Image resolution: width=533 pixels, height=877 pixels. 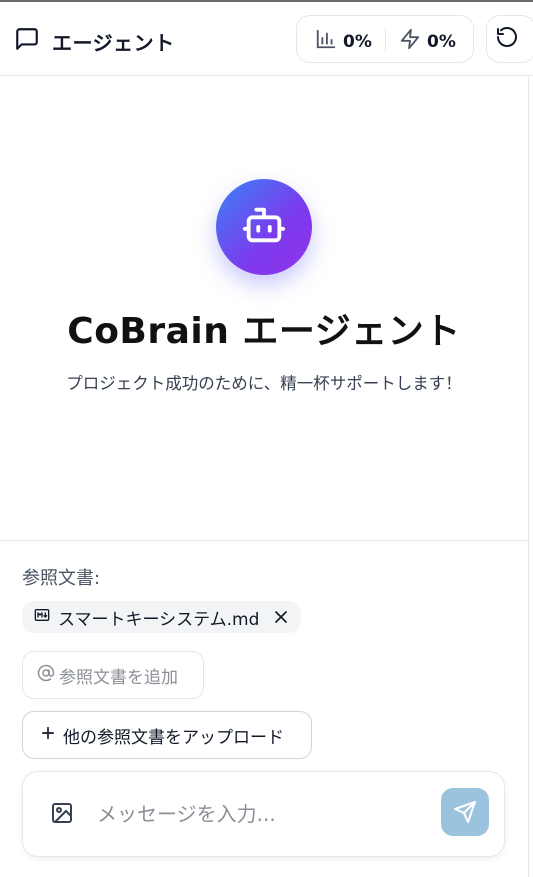 I want to click on lightning-icon, so click(x=410, y=41).